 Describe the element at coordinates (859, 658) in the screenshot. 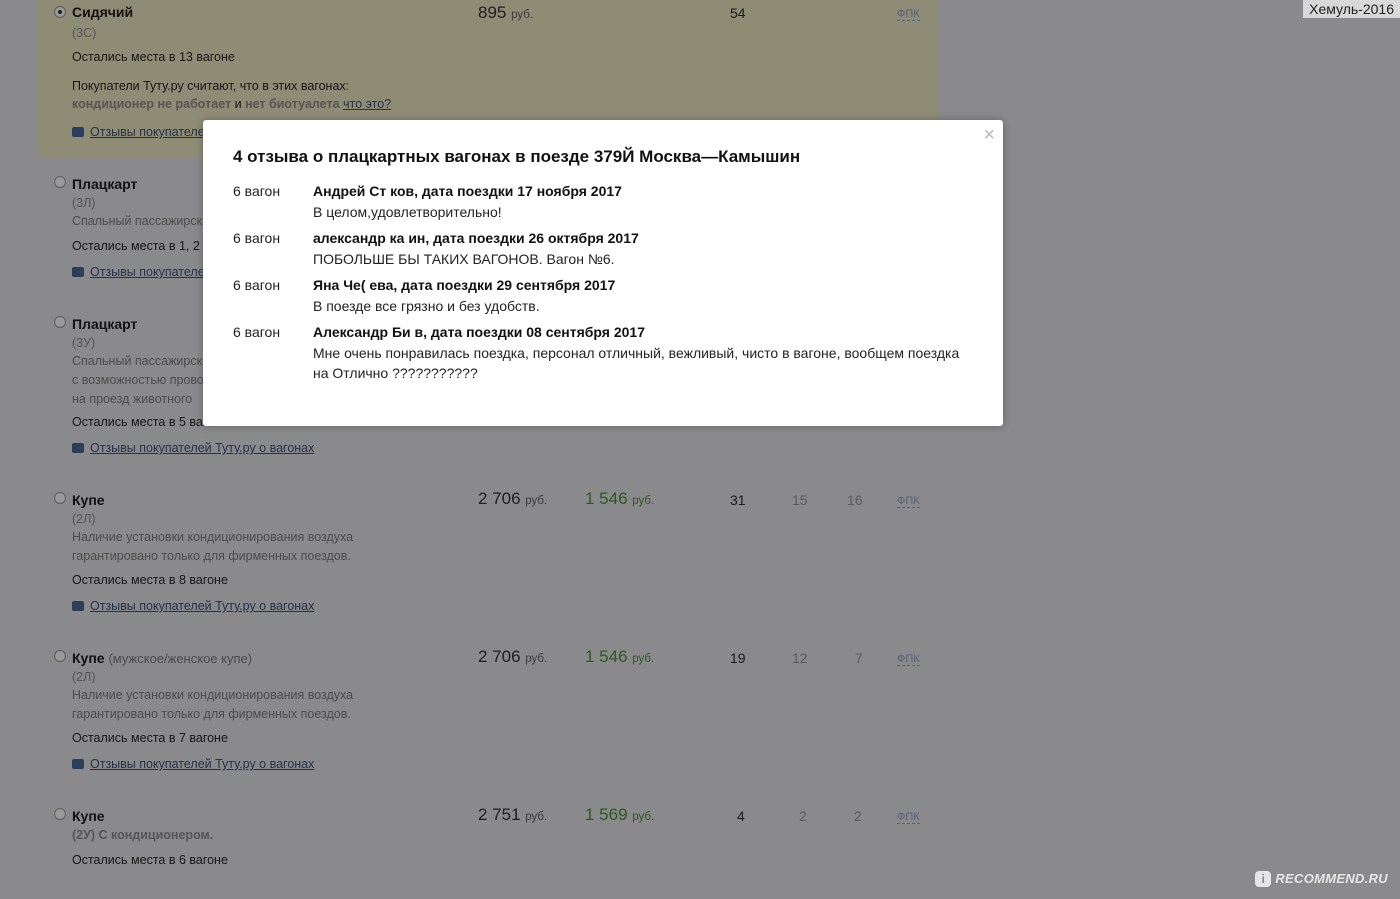

I see `seats-upper: 7` at that location.